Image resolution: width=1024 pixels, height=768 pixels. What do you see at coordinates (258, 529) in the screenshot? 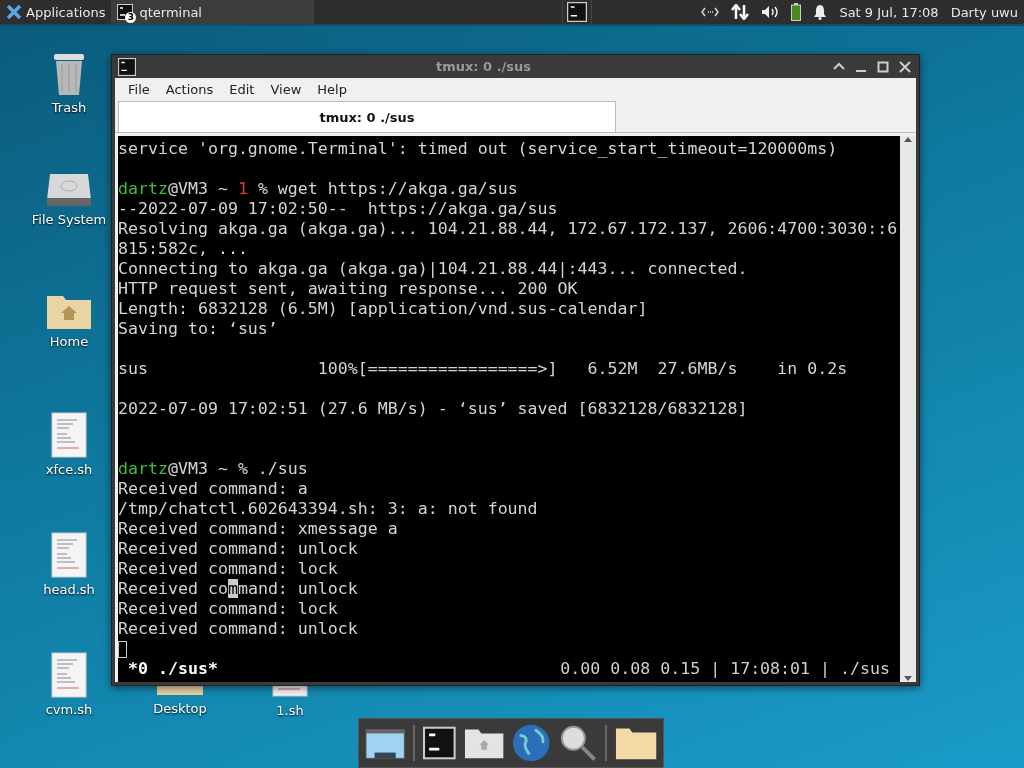
I see `terminal-line: Received command: xmessage a` at bounding box center [258, 529].